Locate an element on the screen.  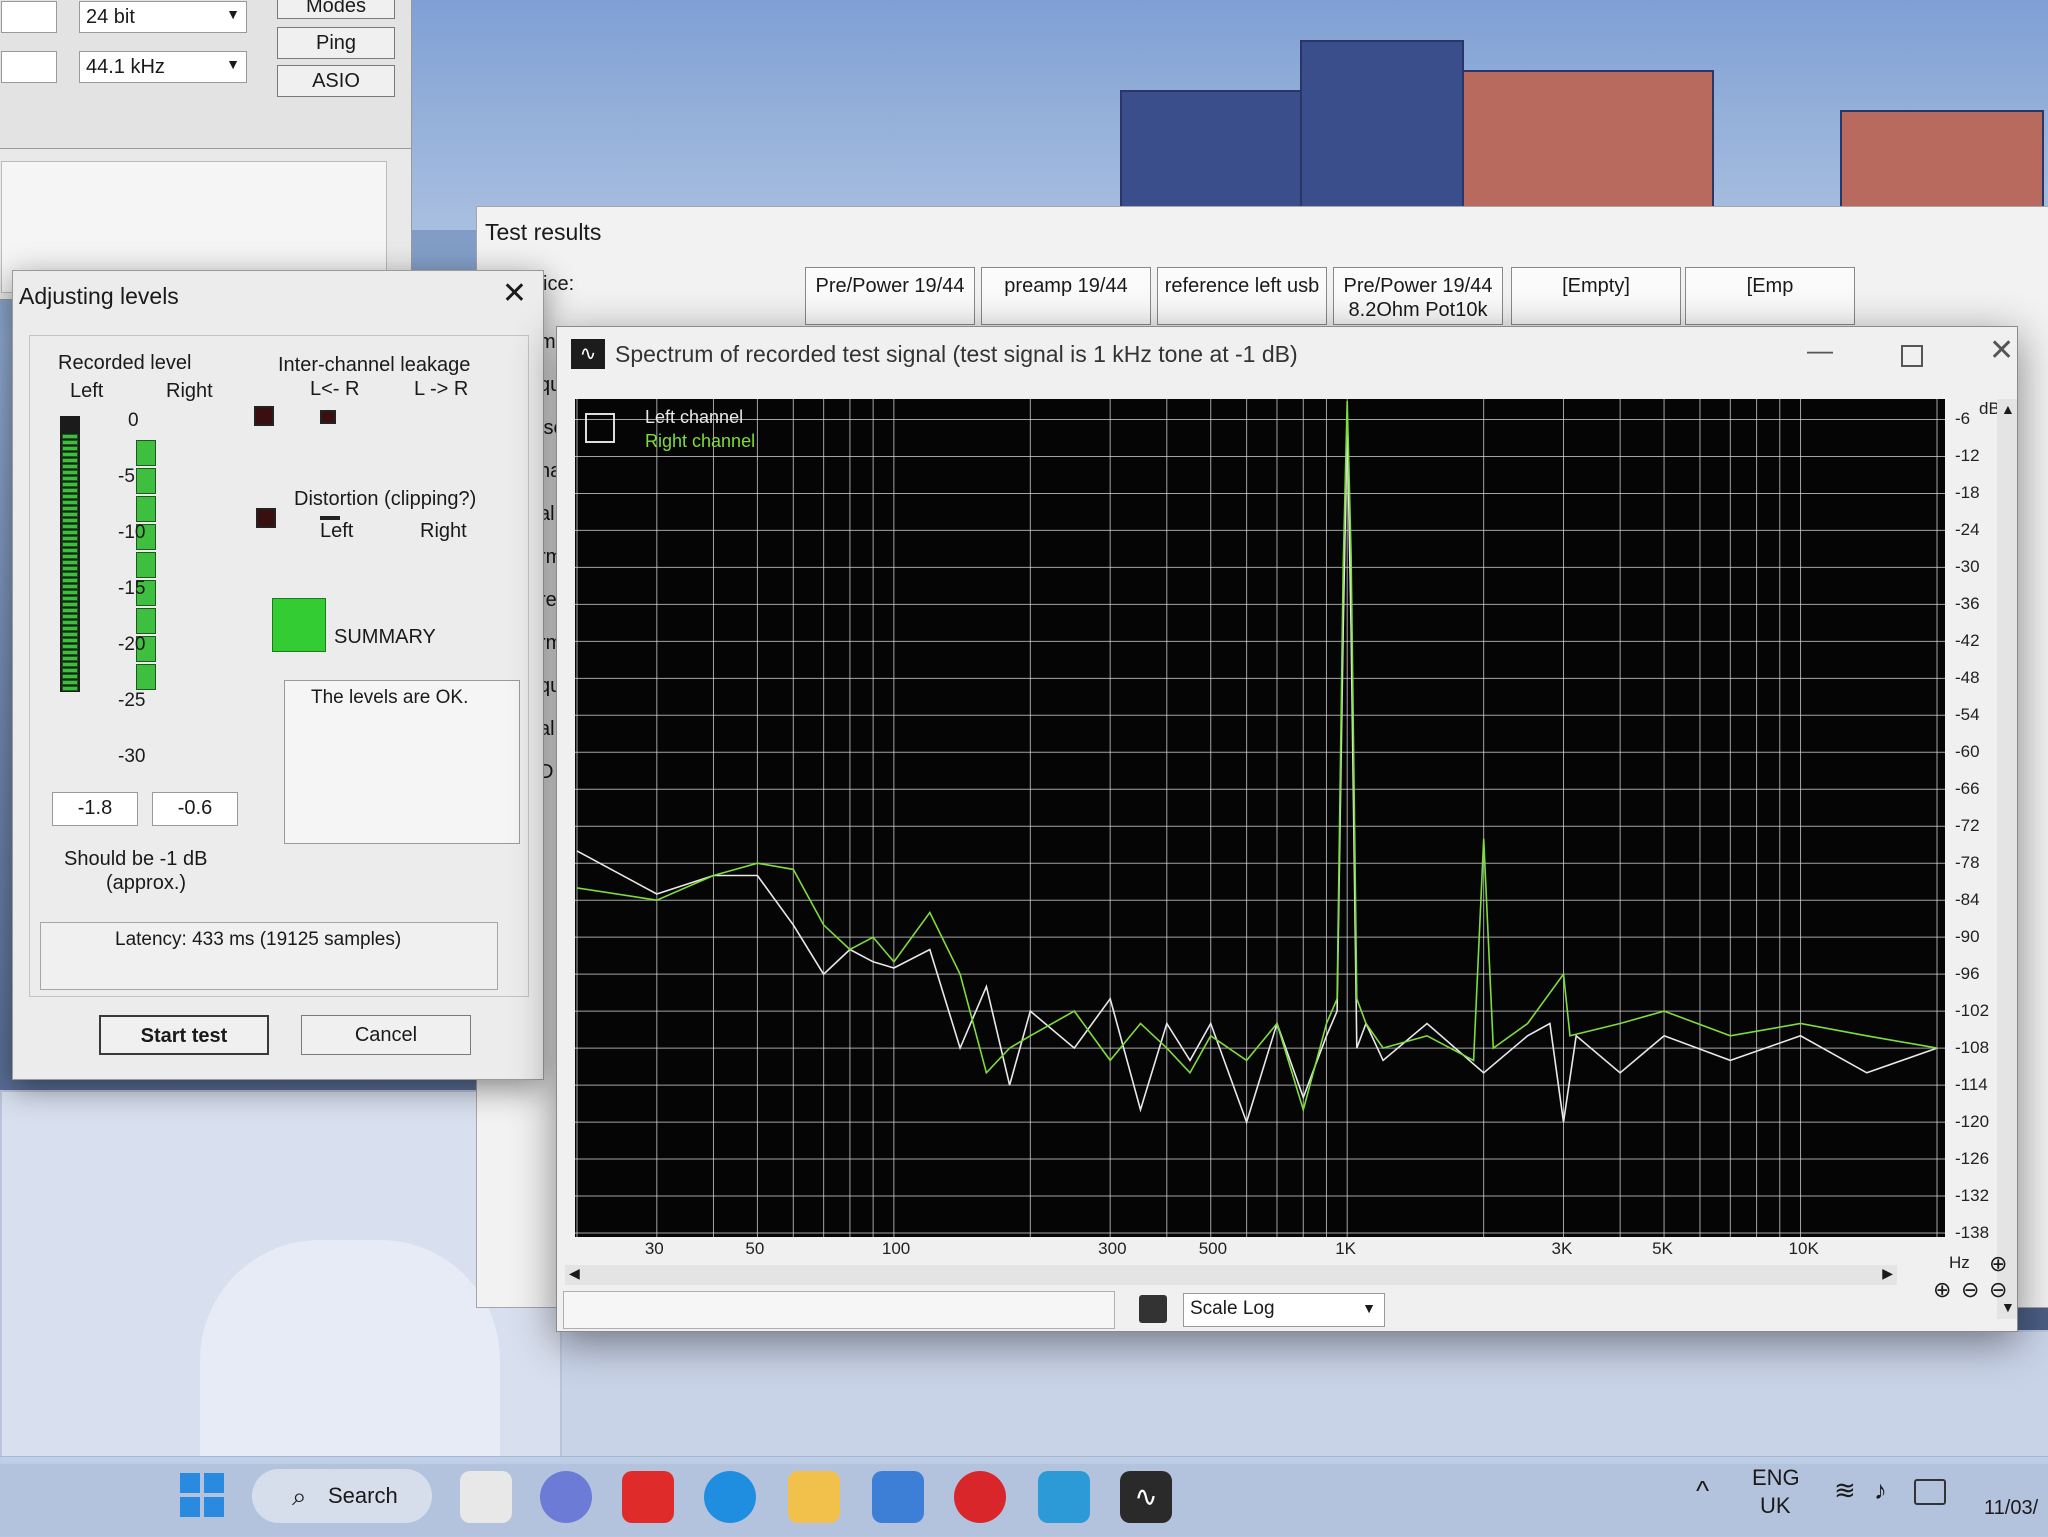
y-tick-label: -36 is located at coordinates (1967, 604).